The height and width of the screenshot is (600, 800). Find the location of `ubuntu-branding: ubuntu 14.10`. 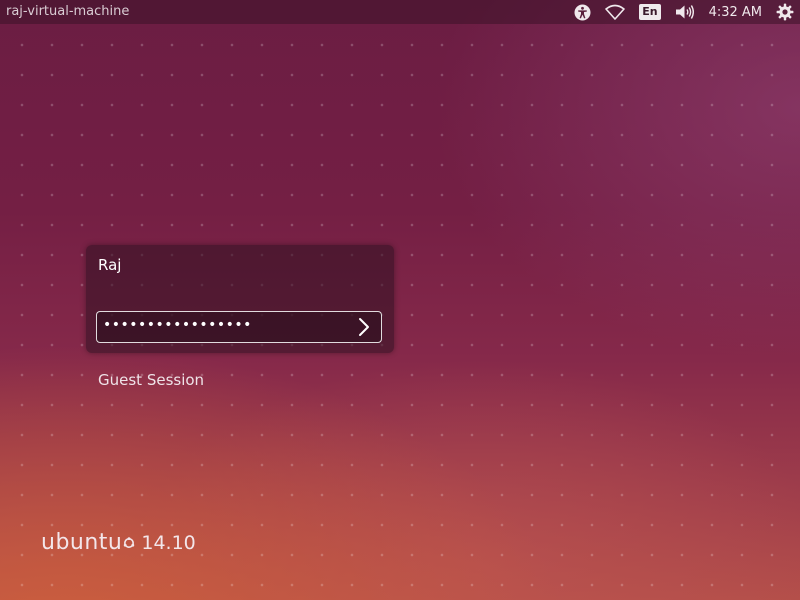

ubuntu-branding: ubuntu 14.10 is located at coordinates (118, 543).